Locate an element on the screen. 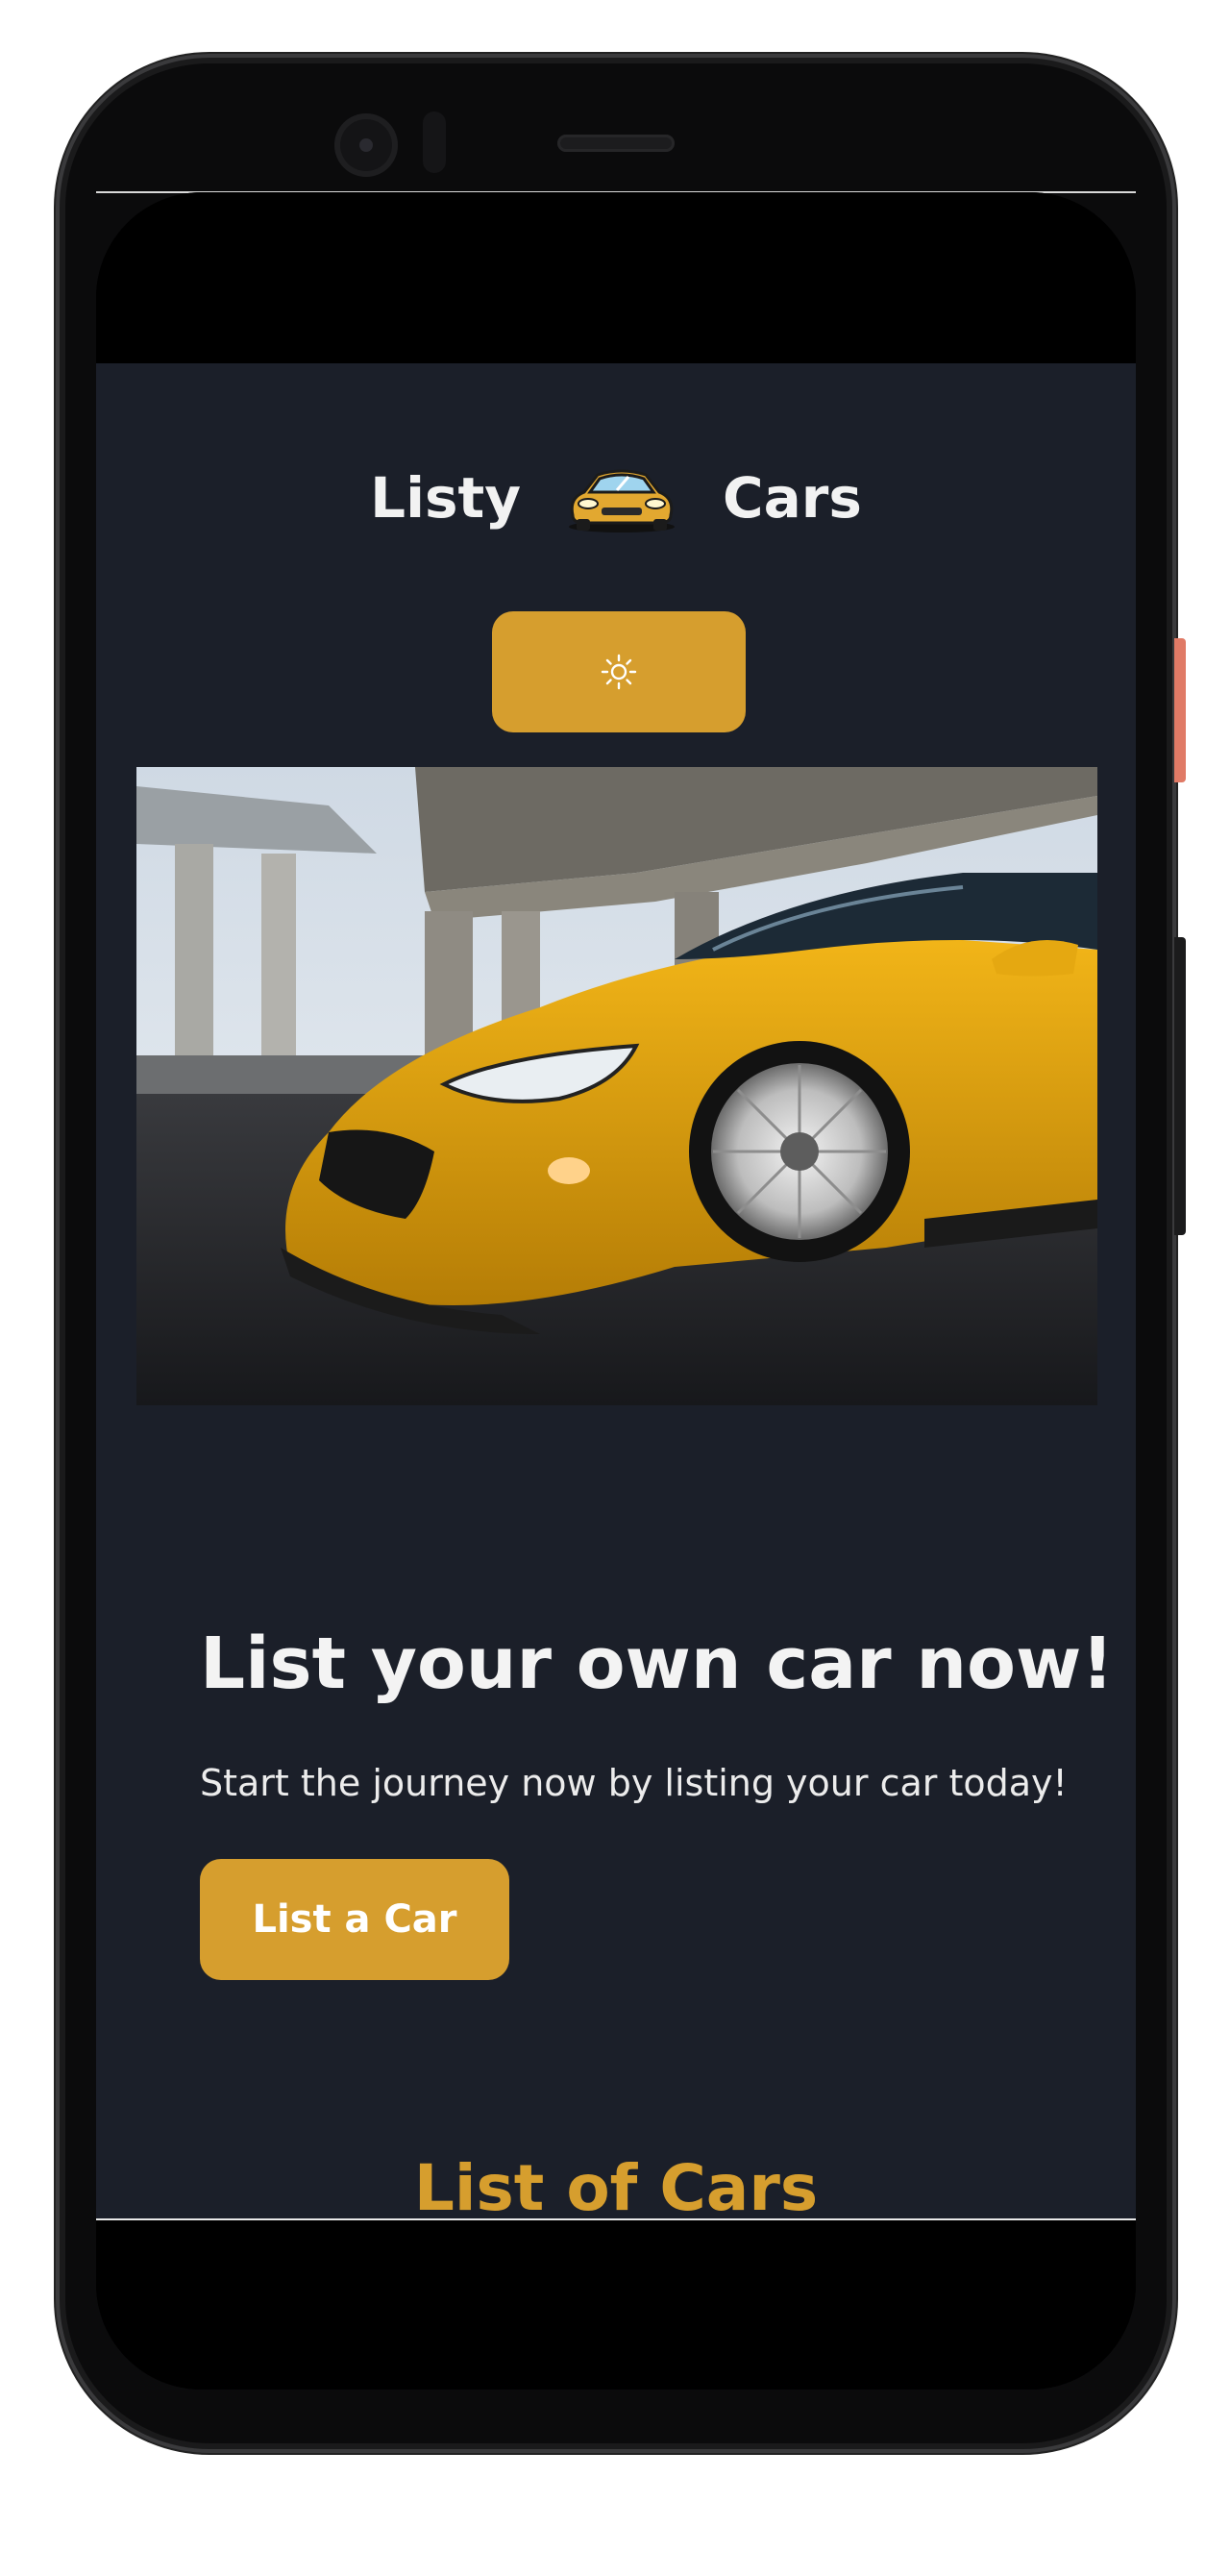 This screenshot has width=1230, height=2576. sun-icon is located at coordinates (619, 672).